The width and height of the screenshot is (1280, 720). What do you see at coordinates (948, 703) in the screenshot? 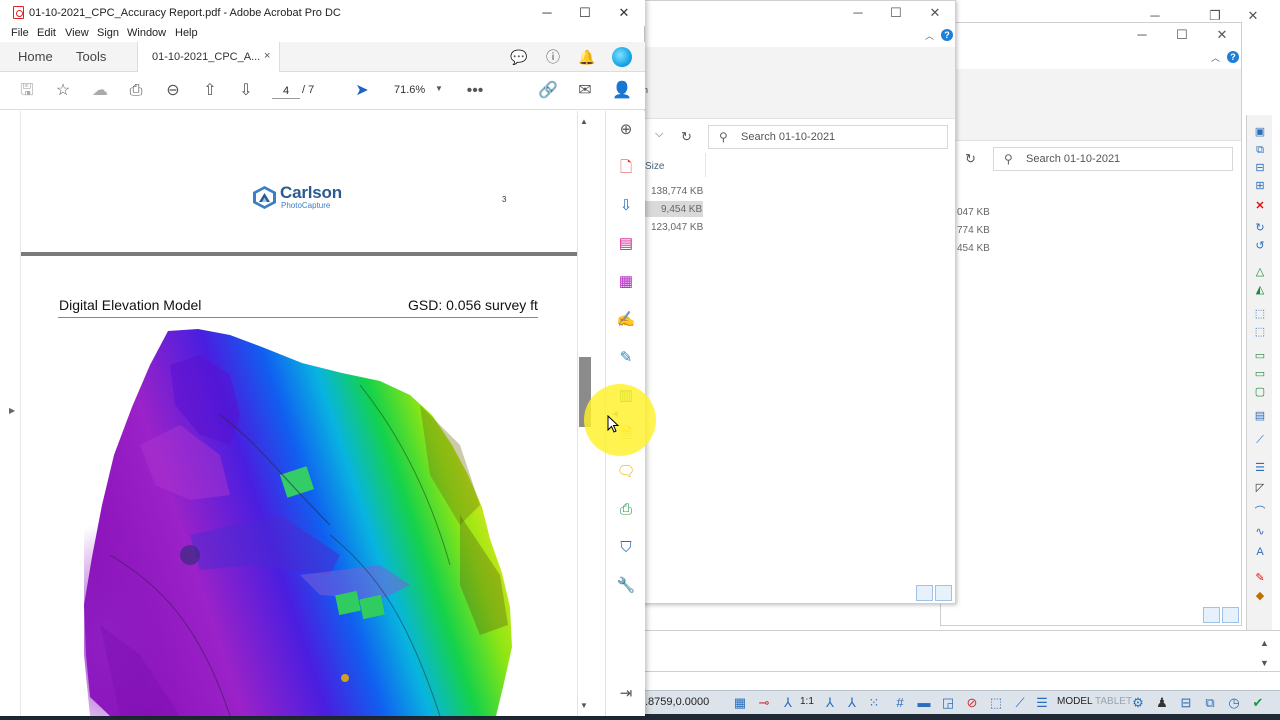
I see `cad-osnap-icon: ◲` at bounding box center [948, 703].